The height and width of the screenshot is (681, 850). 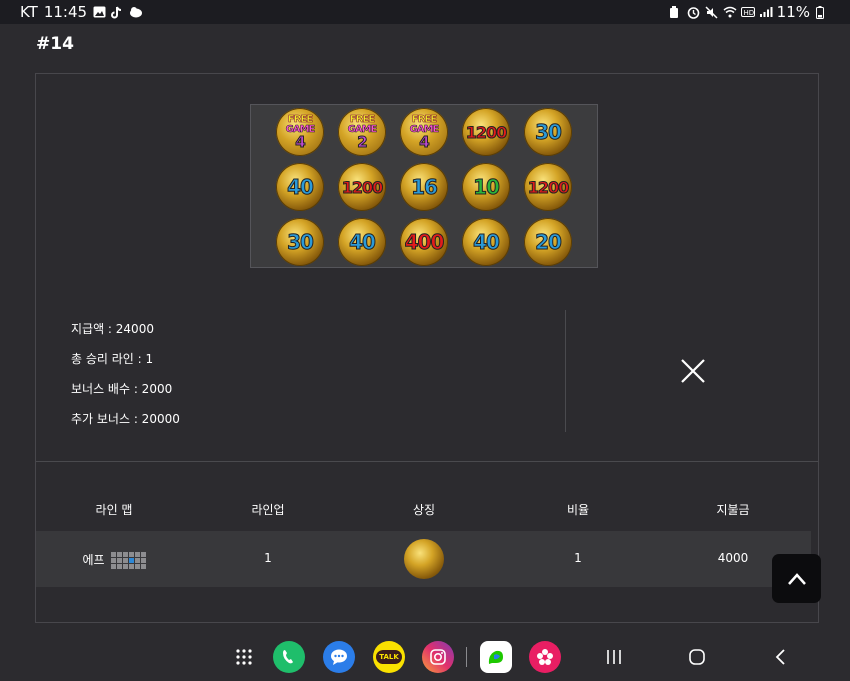 I want to click on hd-icon: HD, so click(x=747, y=12).